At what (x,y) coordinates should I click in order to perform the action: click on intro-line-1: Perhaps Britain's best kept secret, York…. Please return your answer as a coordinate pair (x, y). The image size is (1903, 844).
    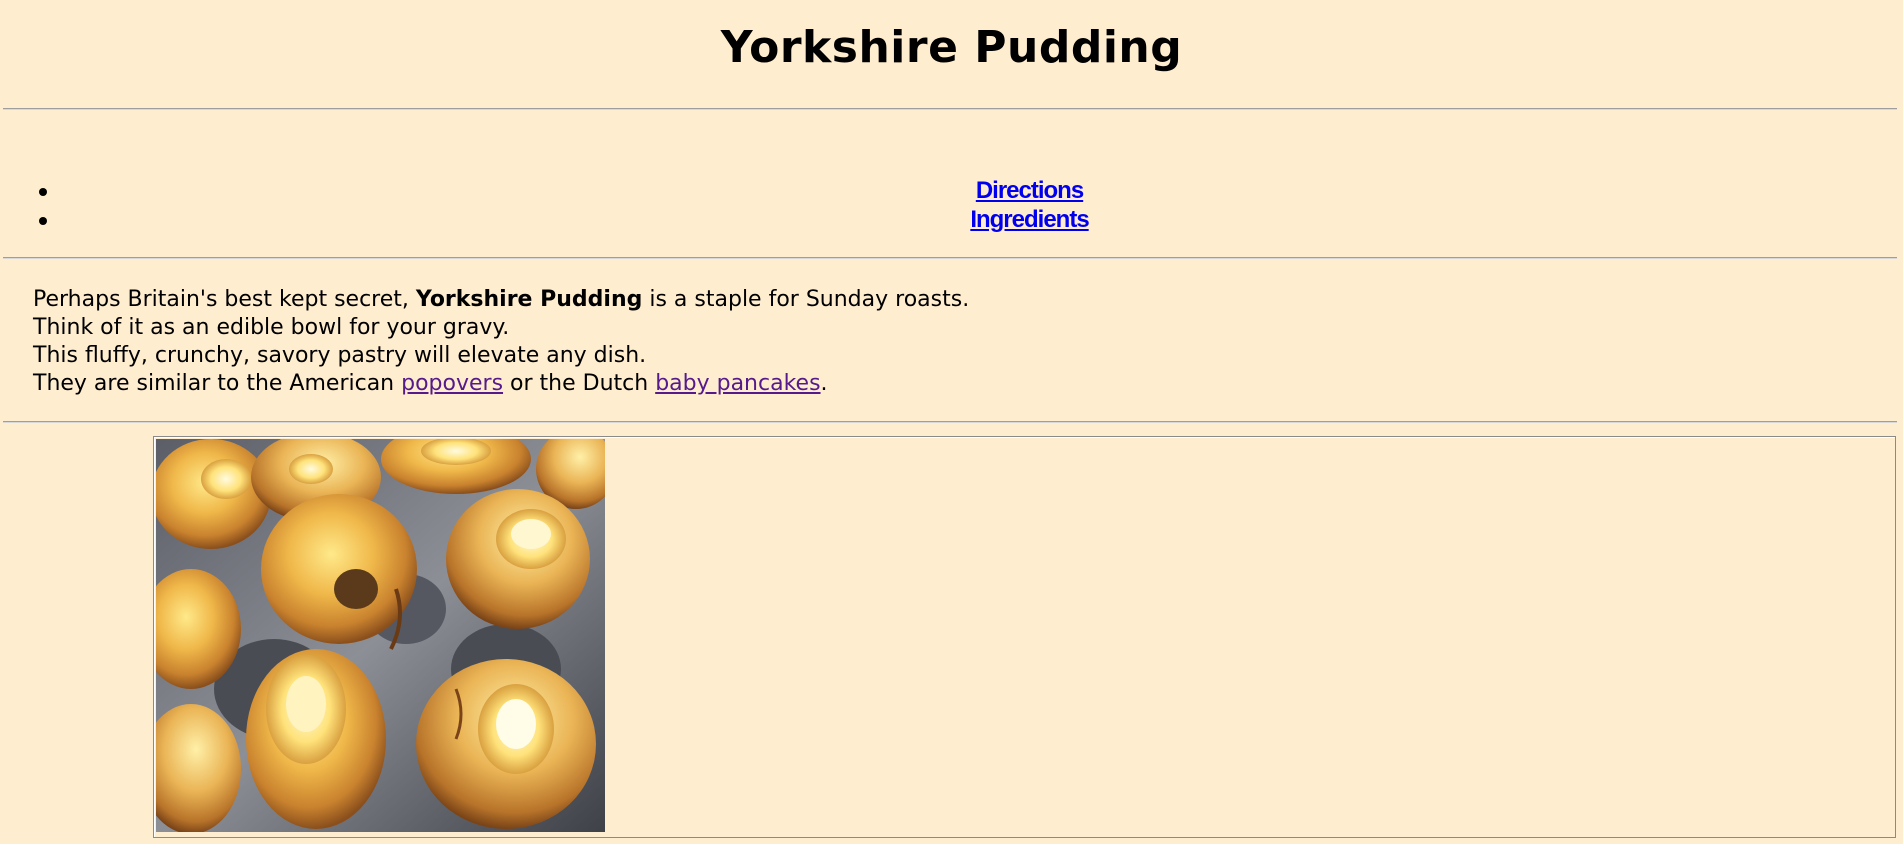
    Looking at the image, I should click on (501, 300).